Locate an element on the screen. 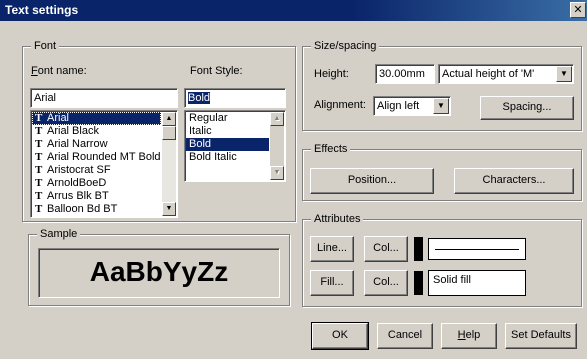 This screenshot has height=359, width=587. title-bar: Text settings ✕ is located at coordinates (293, 10).